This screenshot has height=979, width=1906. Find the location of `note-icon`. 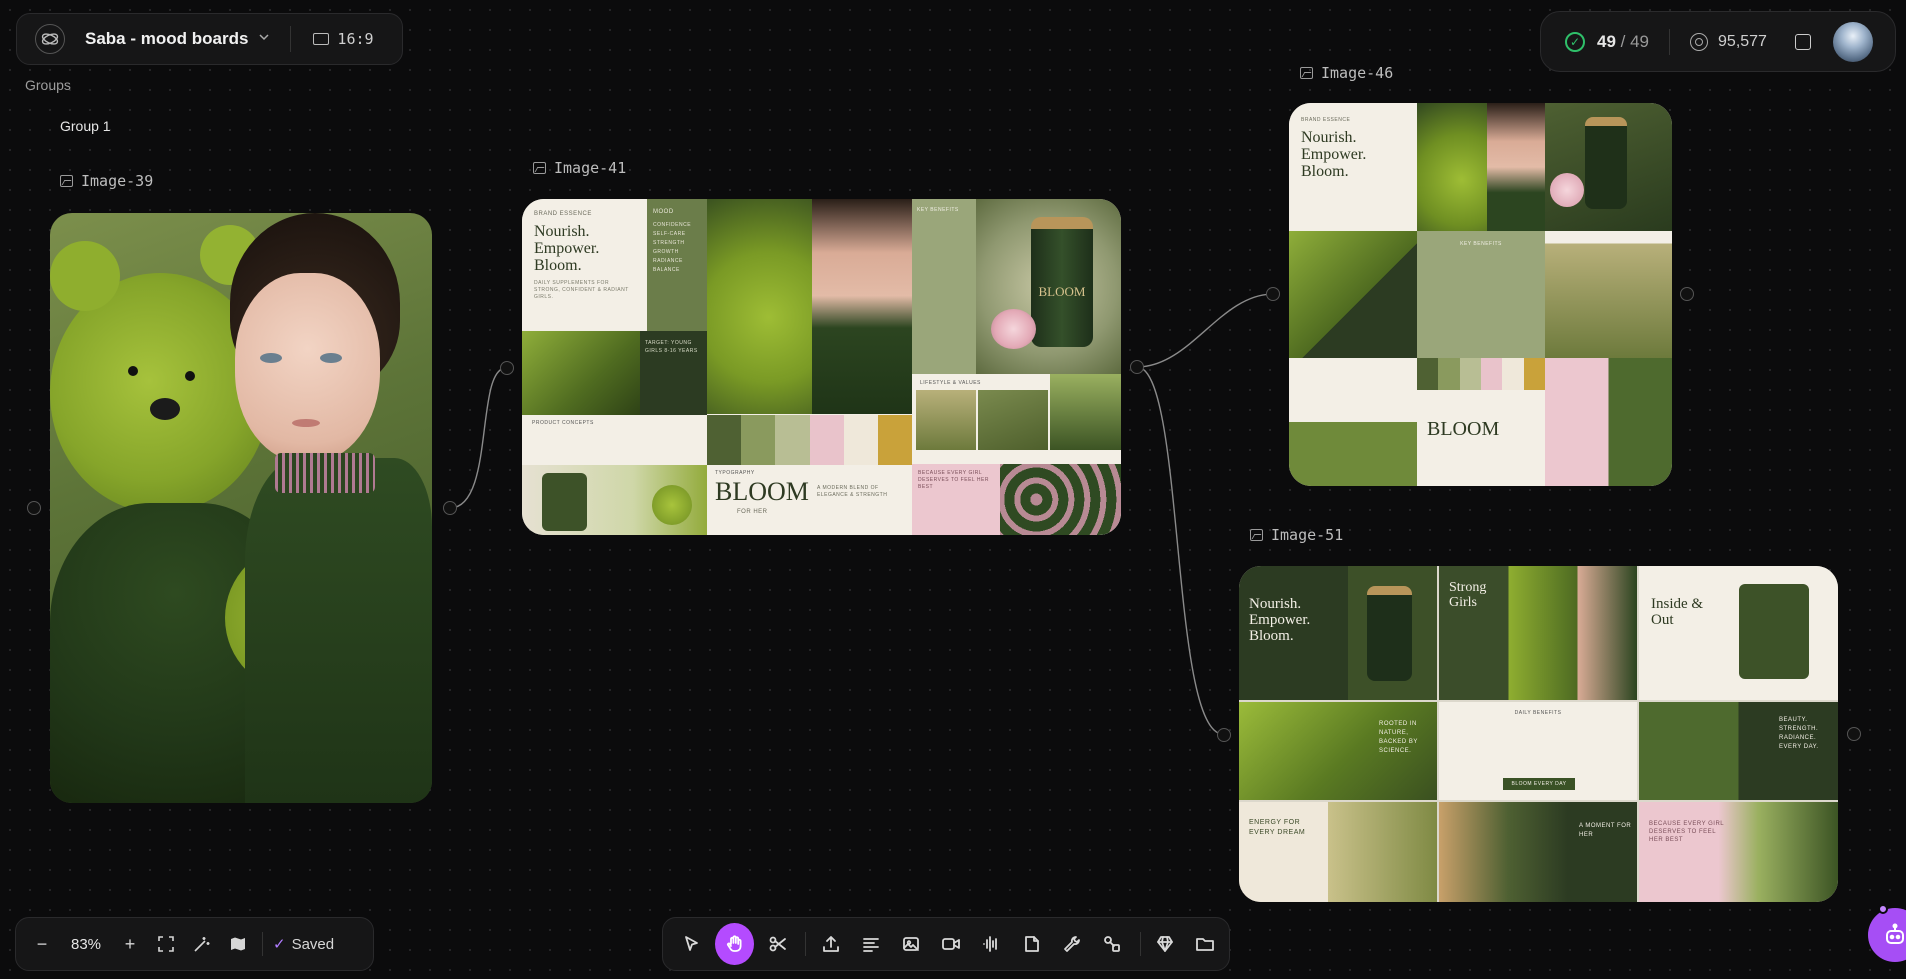

note-icon is located at coordinates (1031, 944).